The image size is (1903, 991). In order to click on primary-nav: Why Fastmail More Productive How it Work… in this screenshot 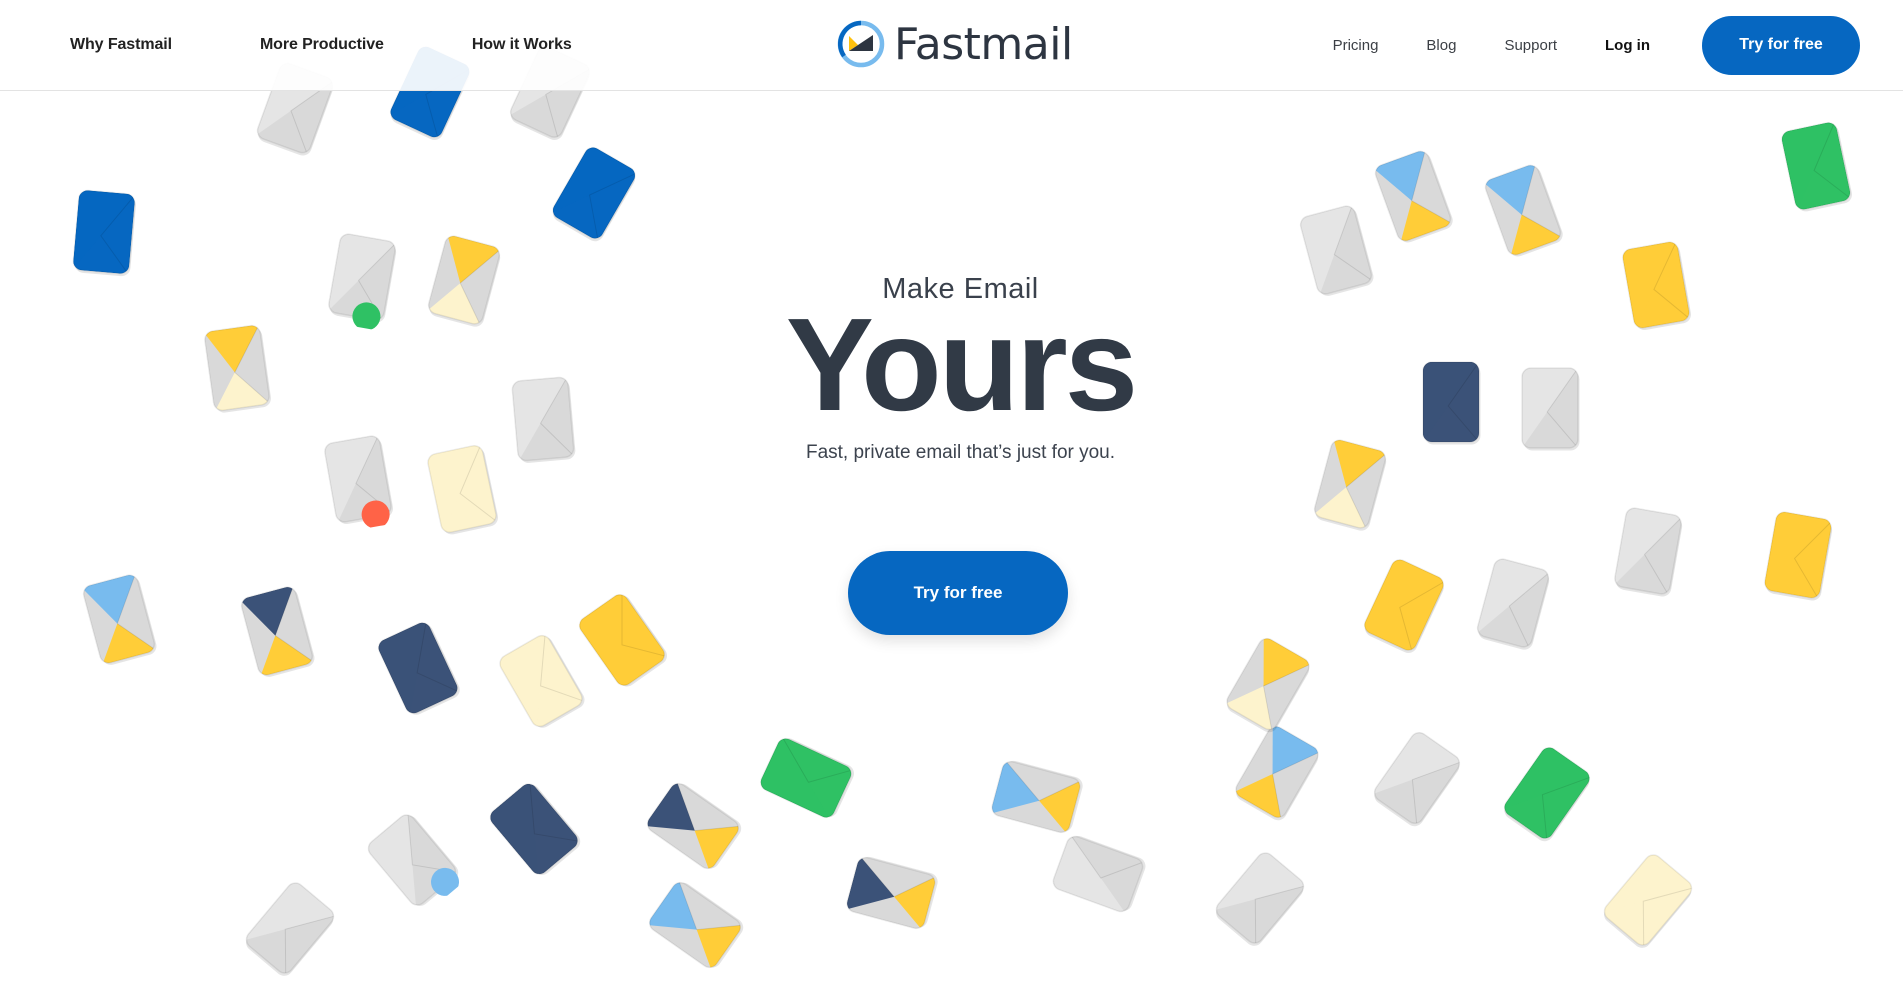, I will do `click(365, 45)`.